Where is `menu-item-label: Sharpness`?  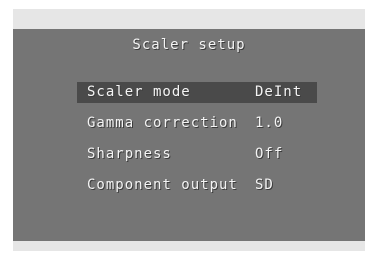
menu-item-label: Sharpness is located at coordinates (129, 154).